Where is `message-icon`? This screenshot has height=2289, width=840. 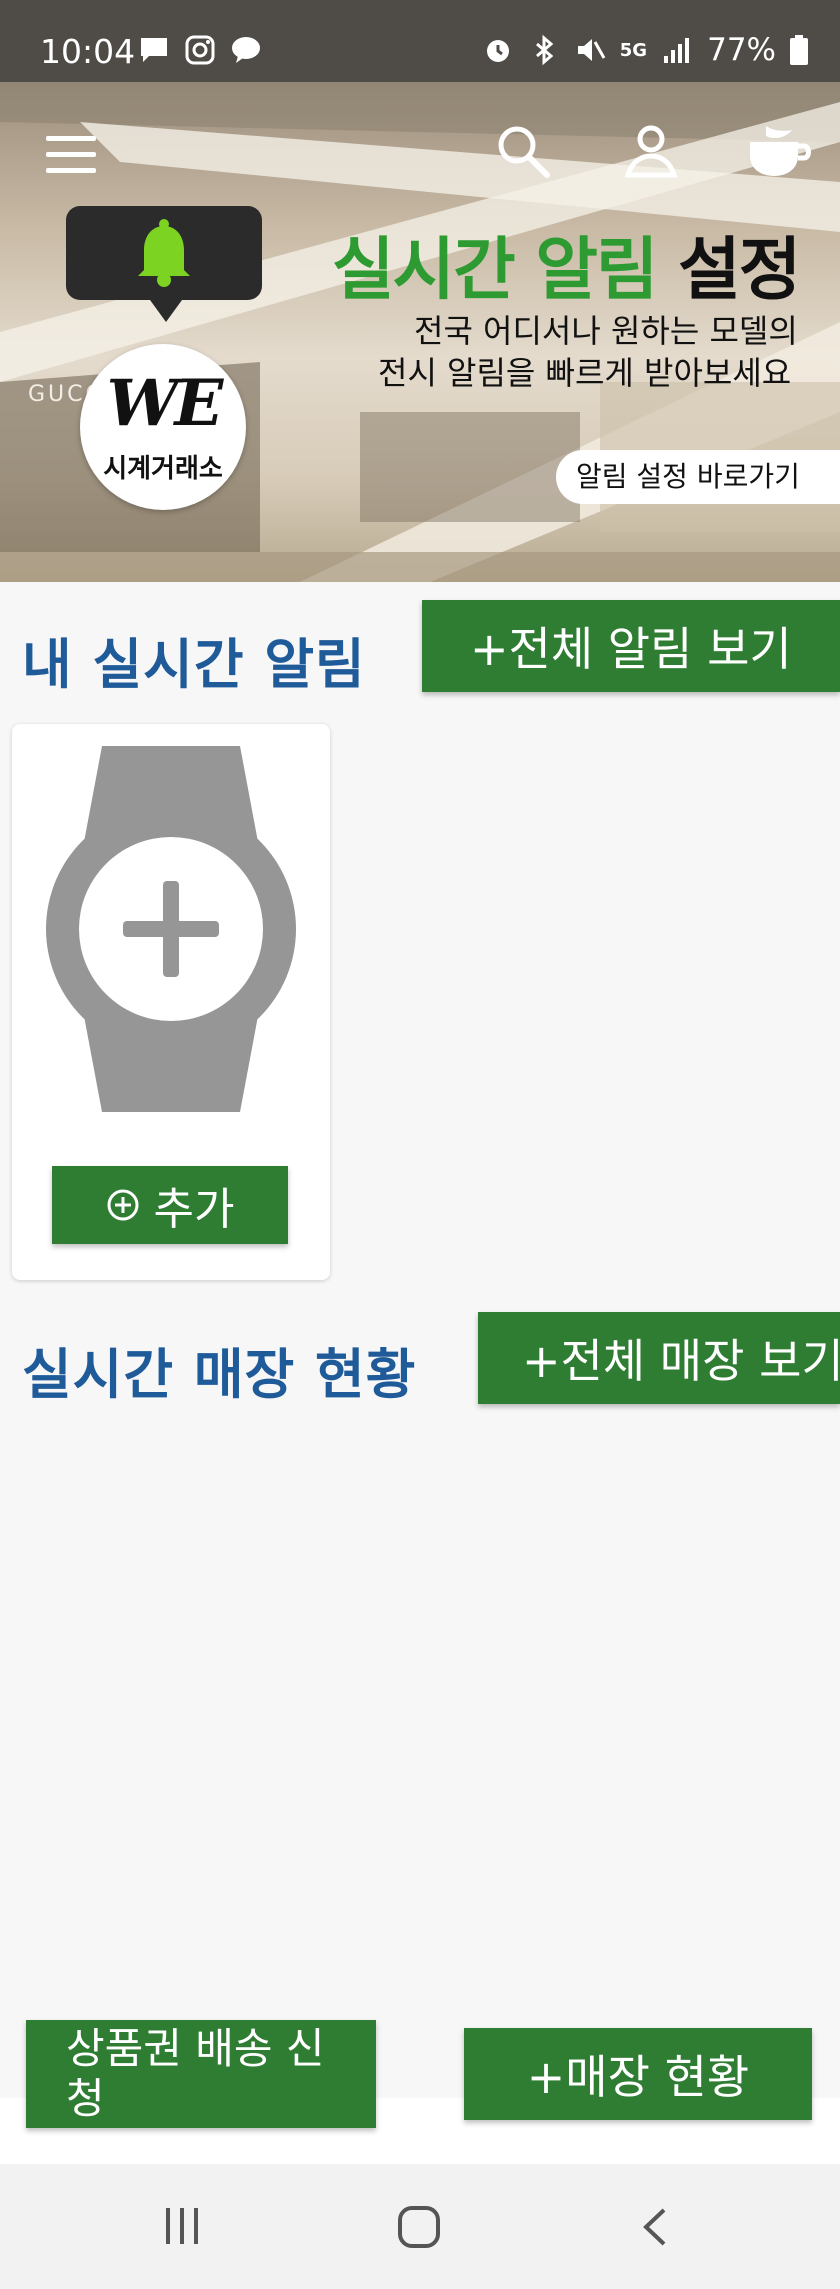 message-icon is located at coordinates (154, 50).